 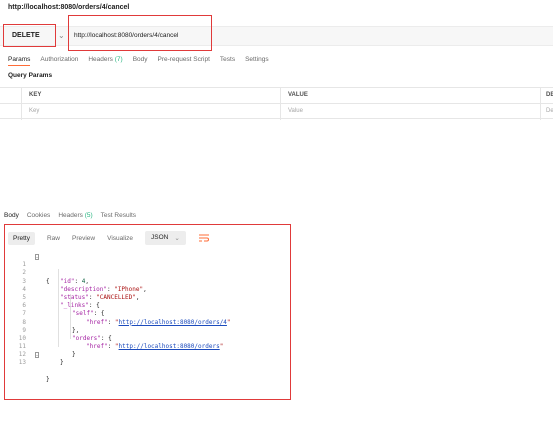 What do you see at coordinates (140, 33) in the screenshot?
I see `highlight-box-url` at bounding box center [140, 33].